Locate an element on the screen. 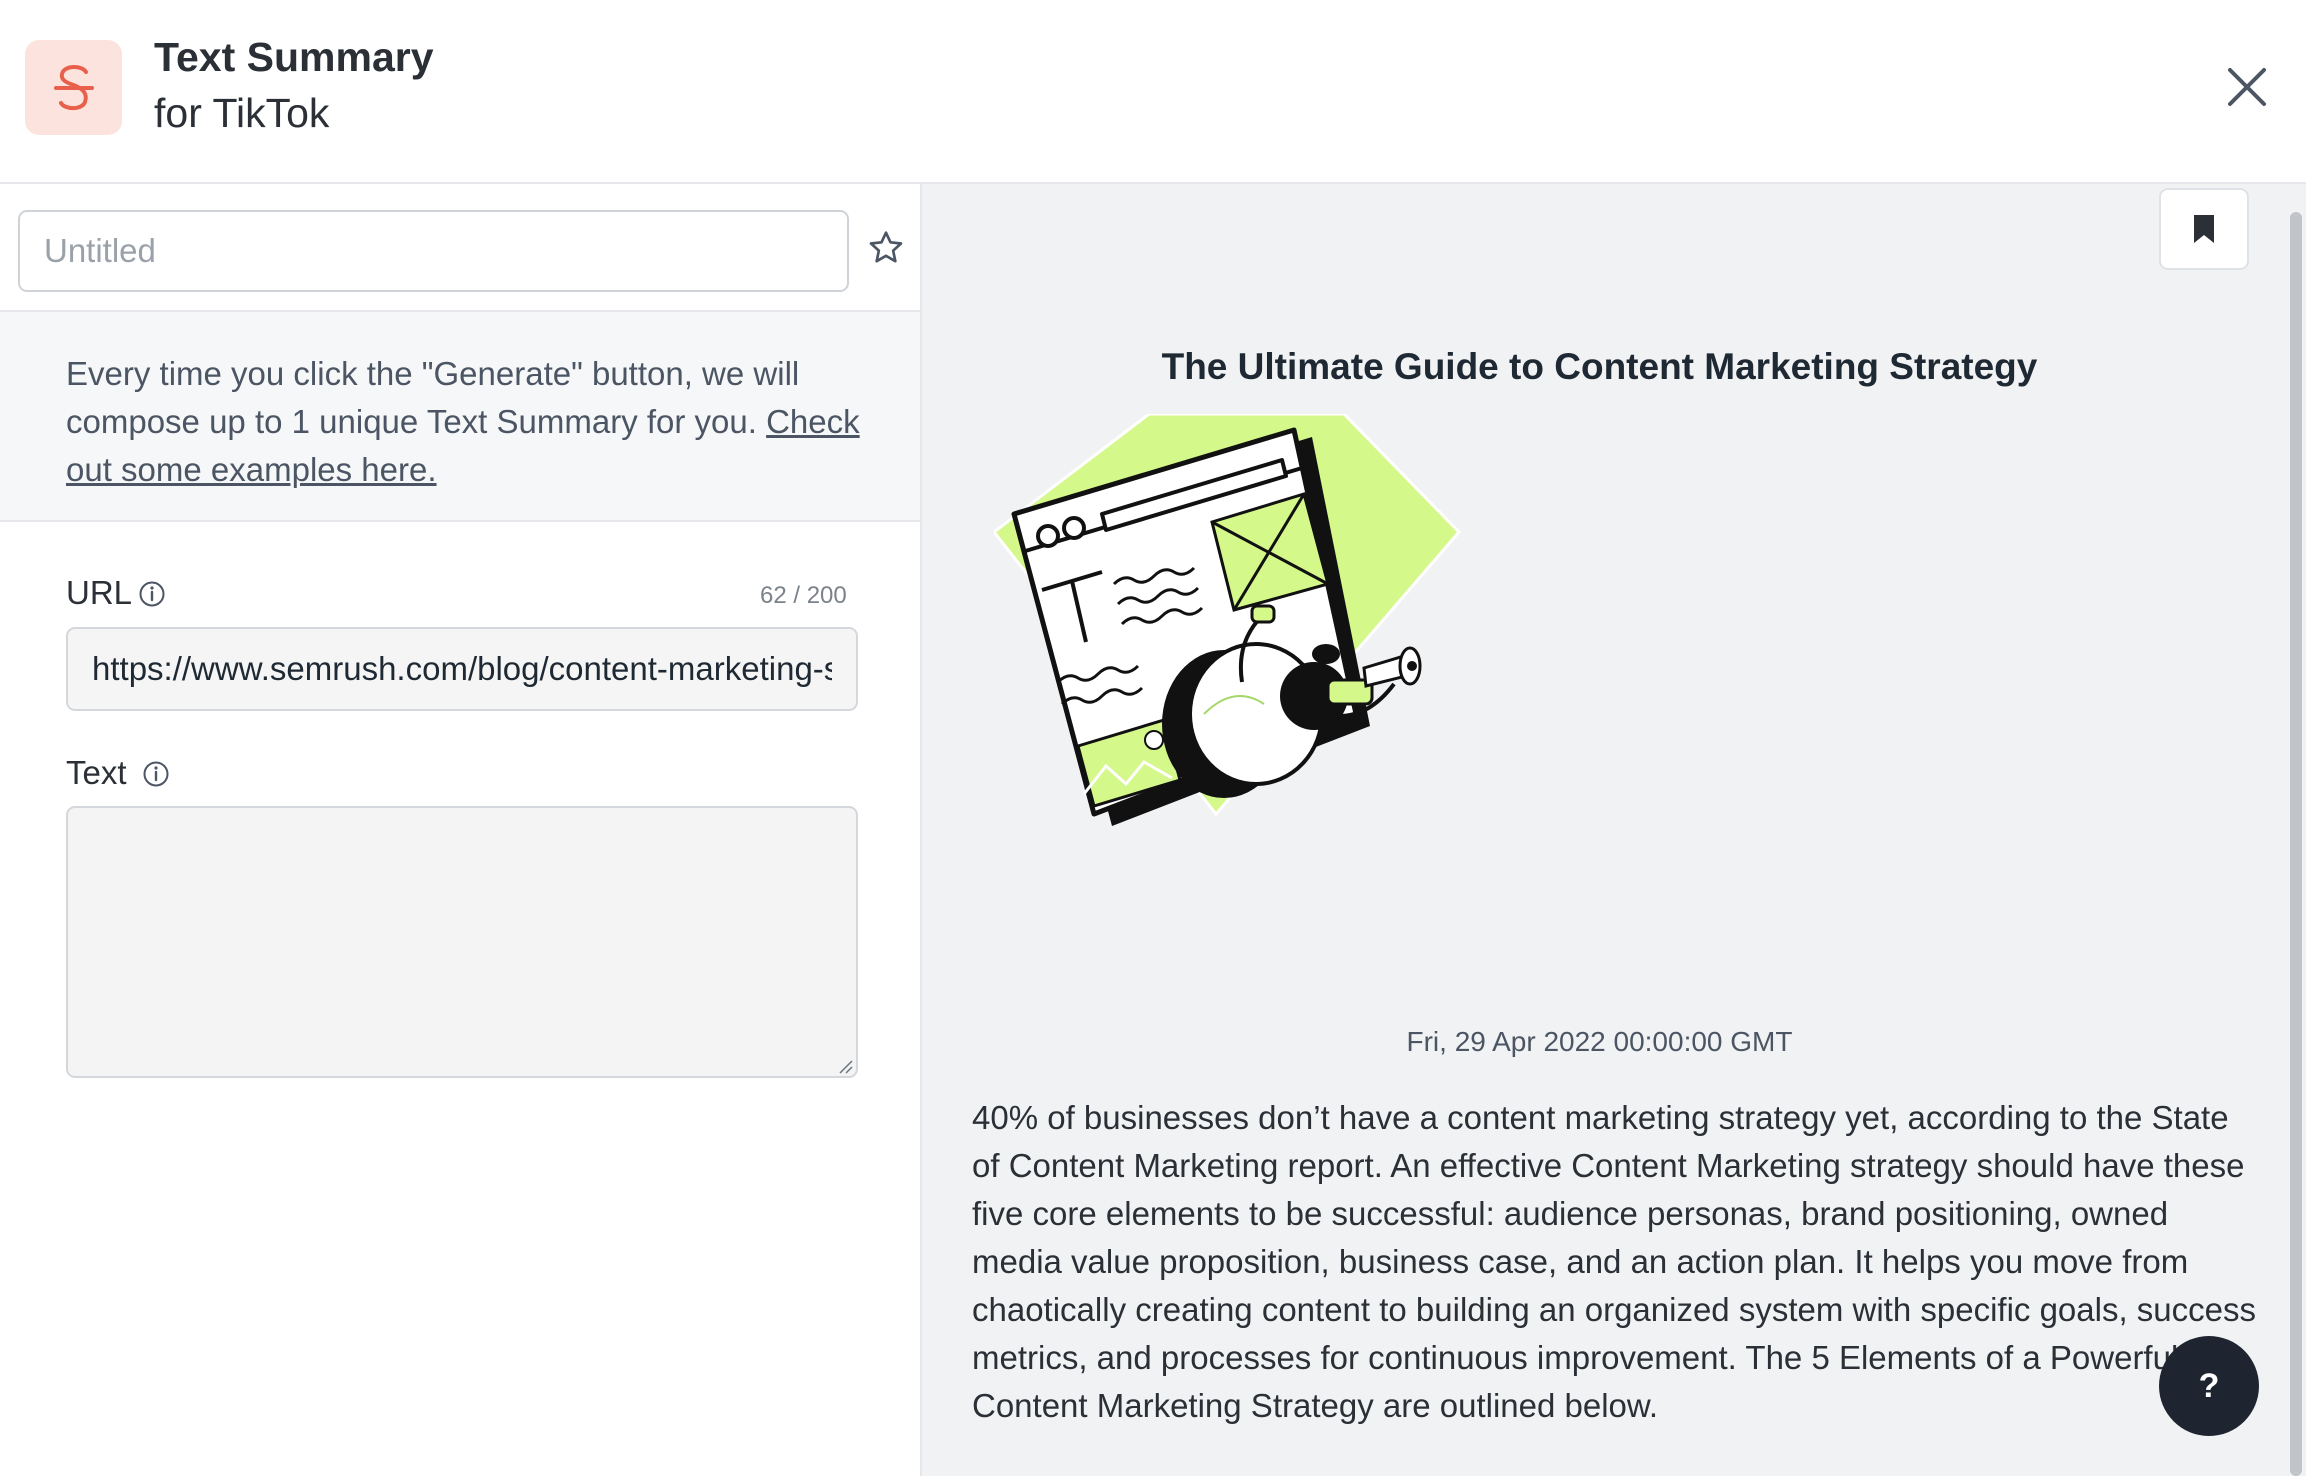 The height and width of the screenshot is (1476, 2306). app-subtitle: for TikTok is located at coordinates (242, 113).